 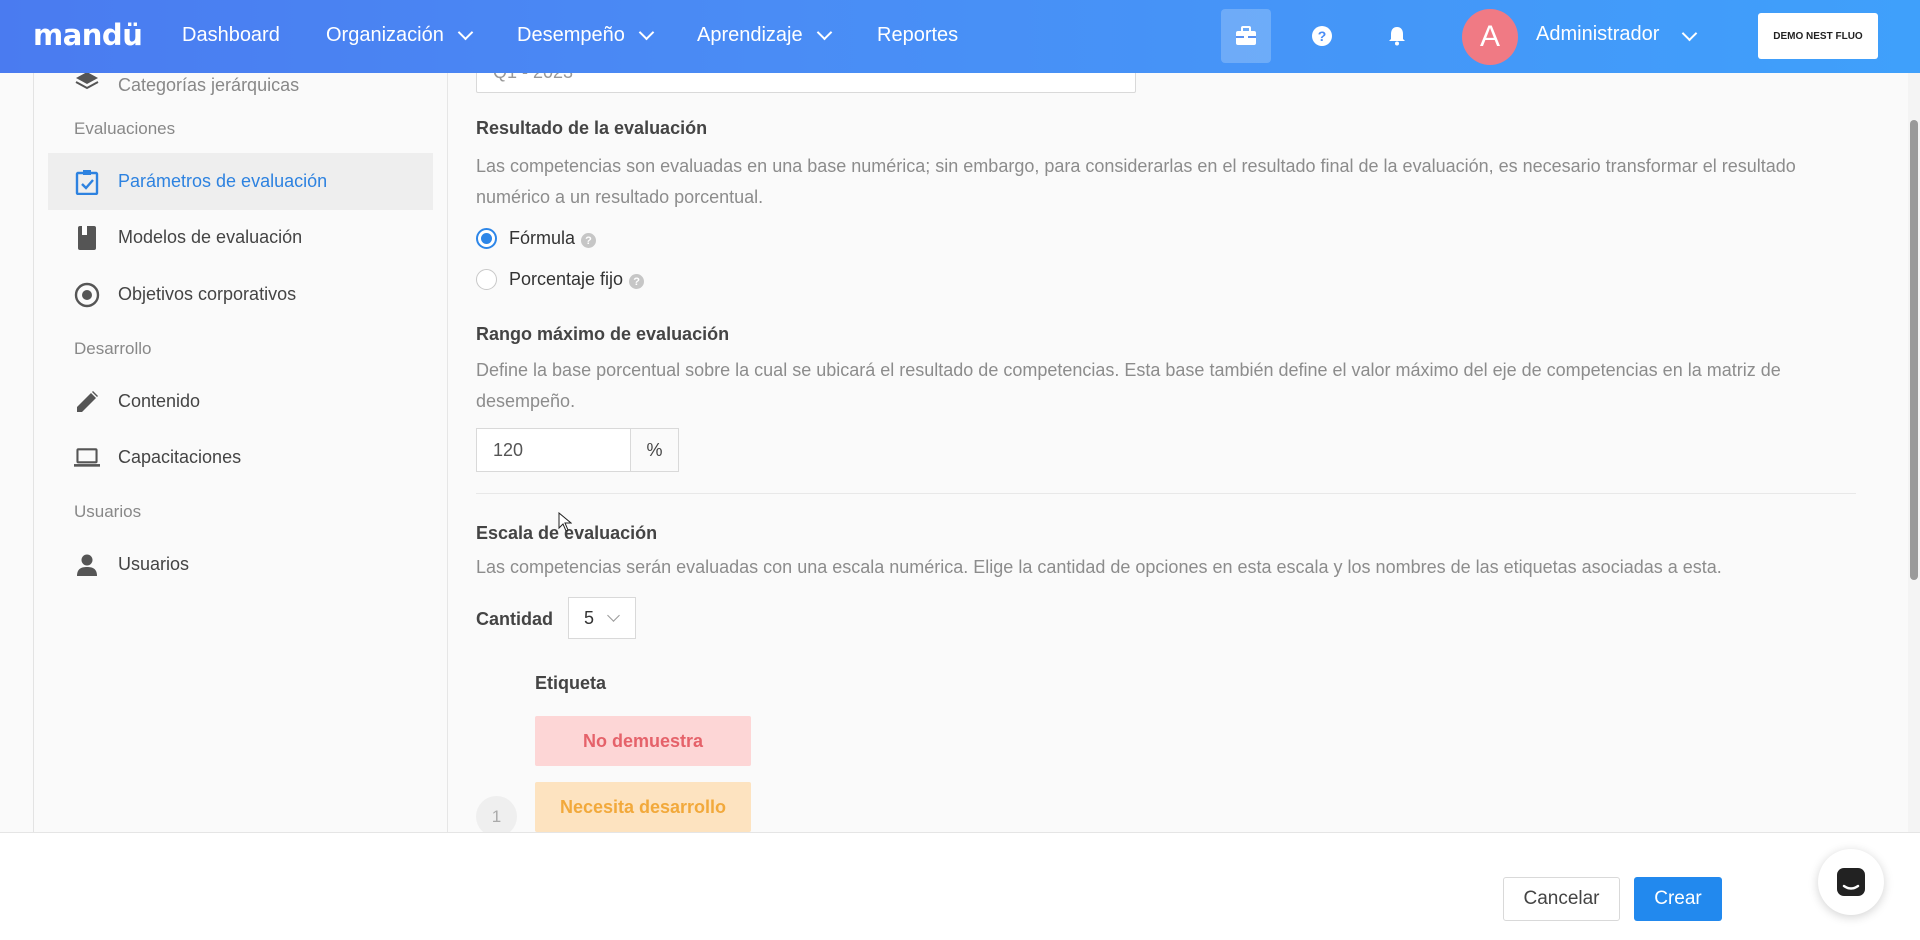 I want to click on nav-dashboard-label: Dashboard, so click(x=231, y=35).